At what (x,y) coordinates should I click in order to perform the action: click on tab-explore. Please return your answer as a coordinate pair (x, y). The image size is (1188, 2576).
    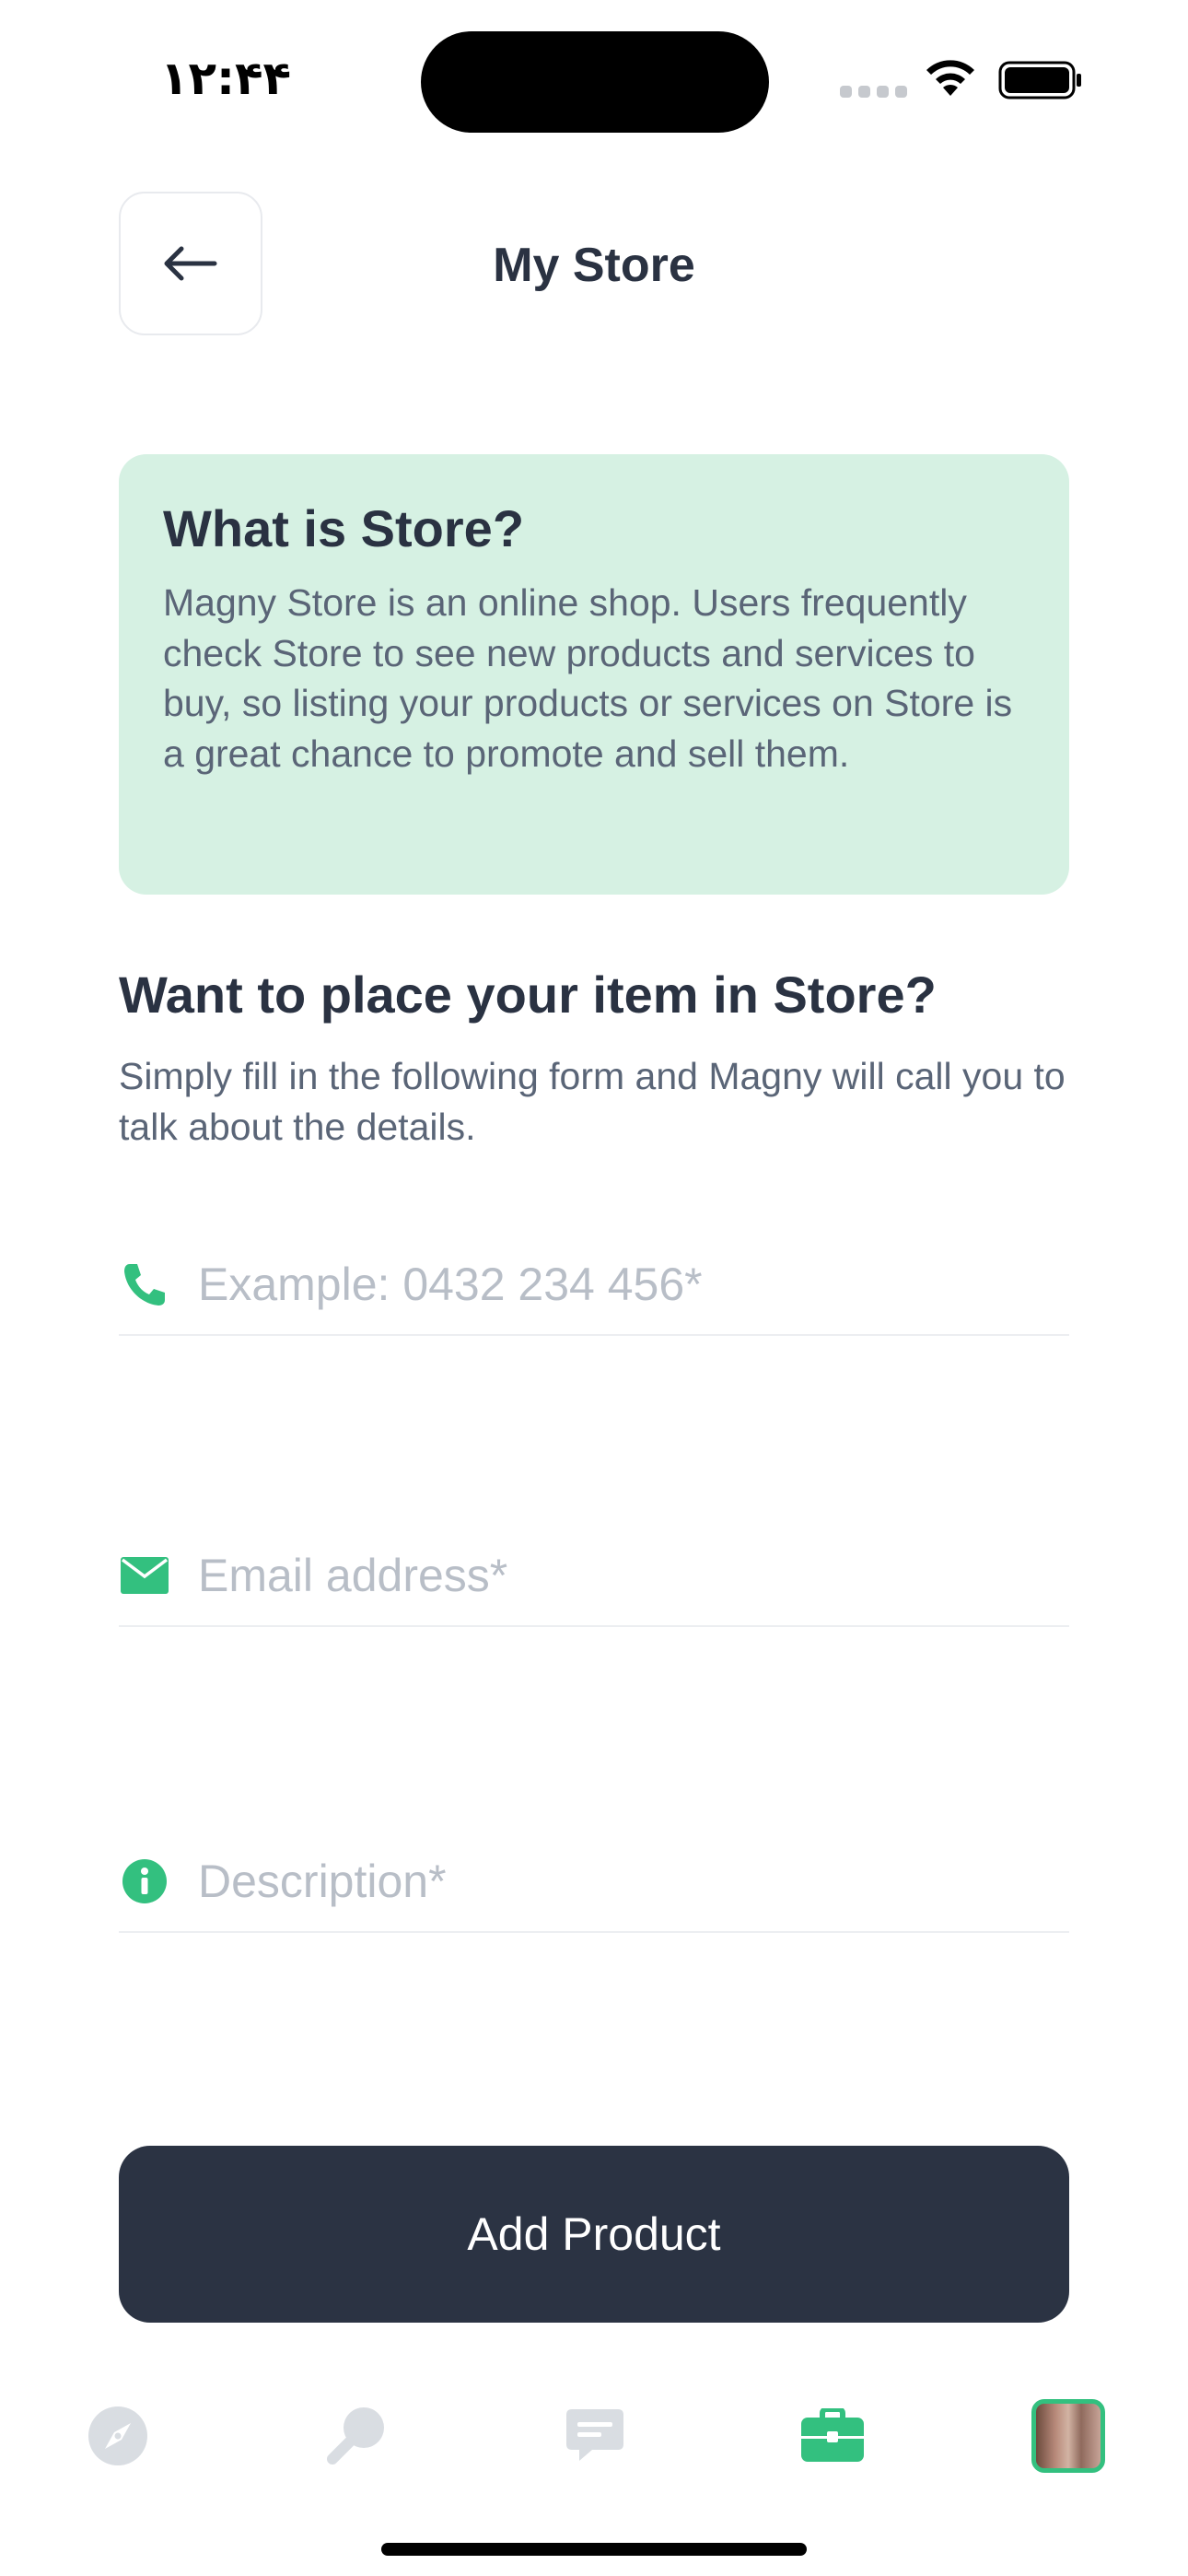
    Looking at the image, I should click on (118, 2436).